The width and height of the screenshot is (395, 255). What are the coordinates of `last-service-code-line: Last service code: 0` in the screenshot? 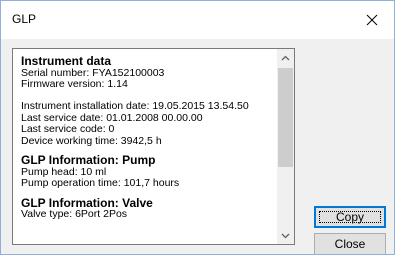 It's located at (68, 129).